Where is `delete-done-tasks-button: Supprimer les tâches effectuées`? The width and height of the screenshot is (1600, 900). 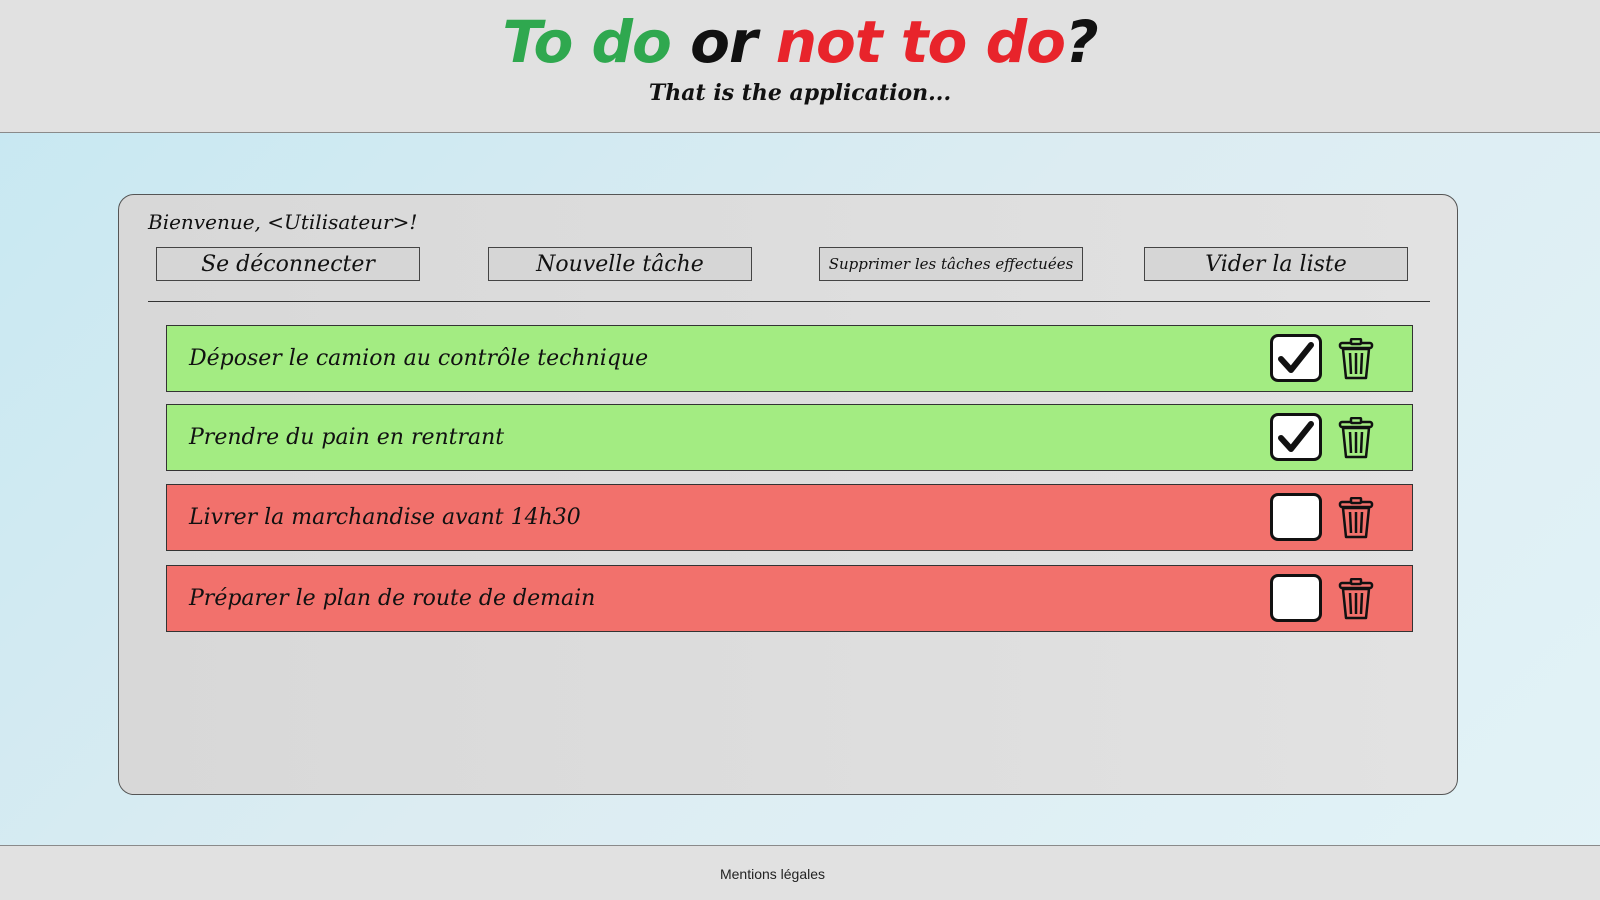
delete-done-tasks-button: Supprimer les tâches effectuées is located at coordinates (951, 264).